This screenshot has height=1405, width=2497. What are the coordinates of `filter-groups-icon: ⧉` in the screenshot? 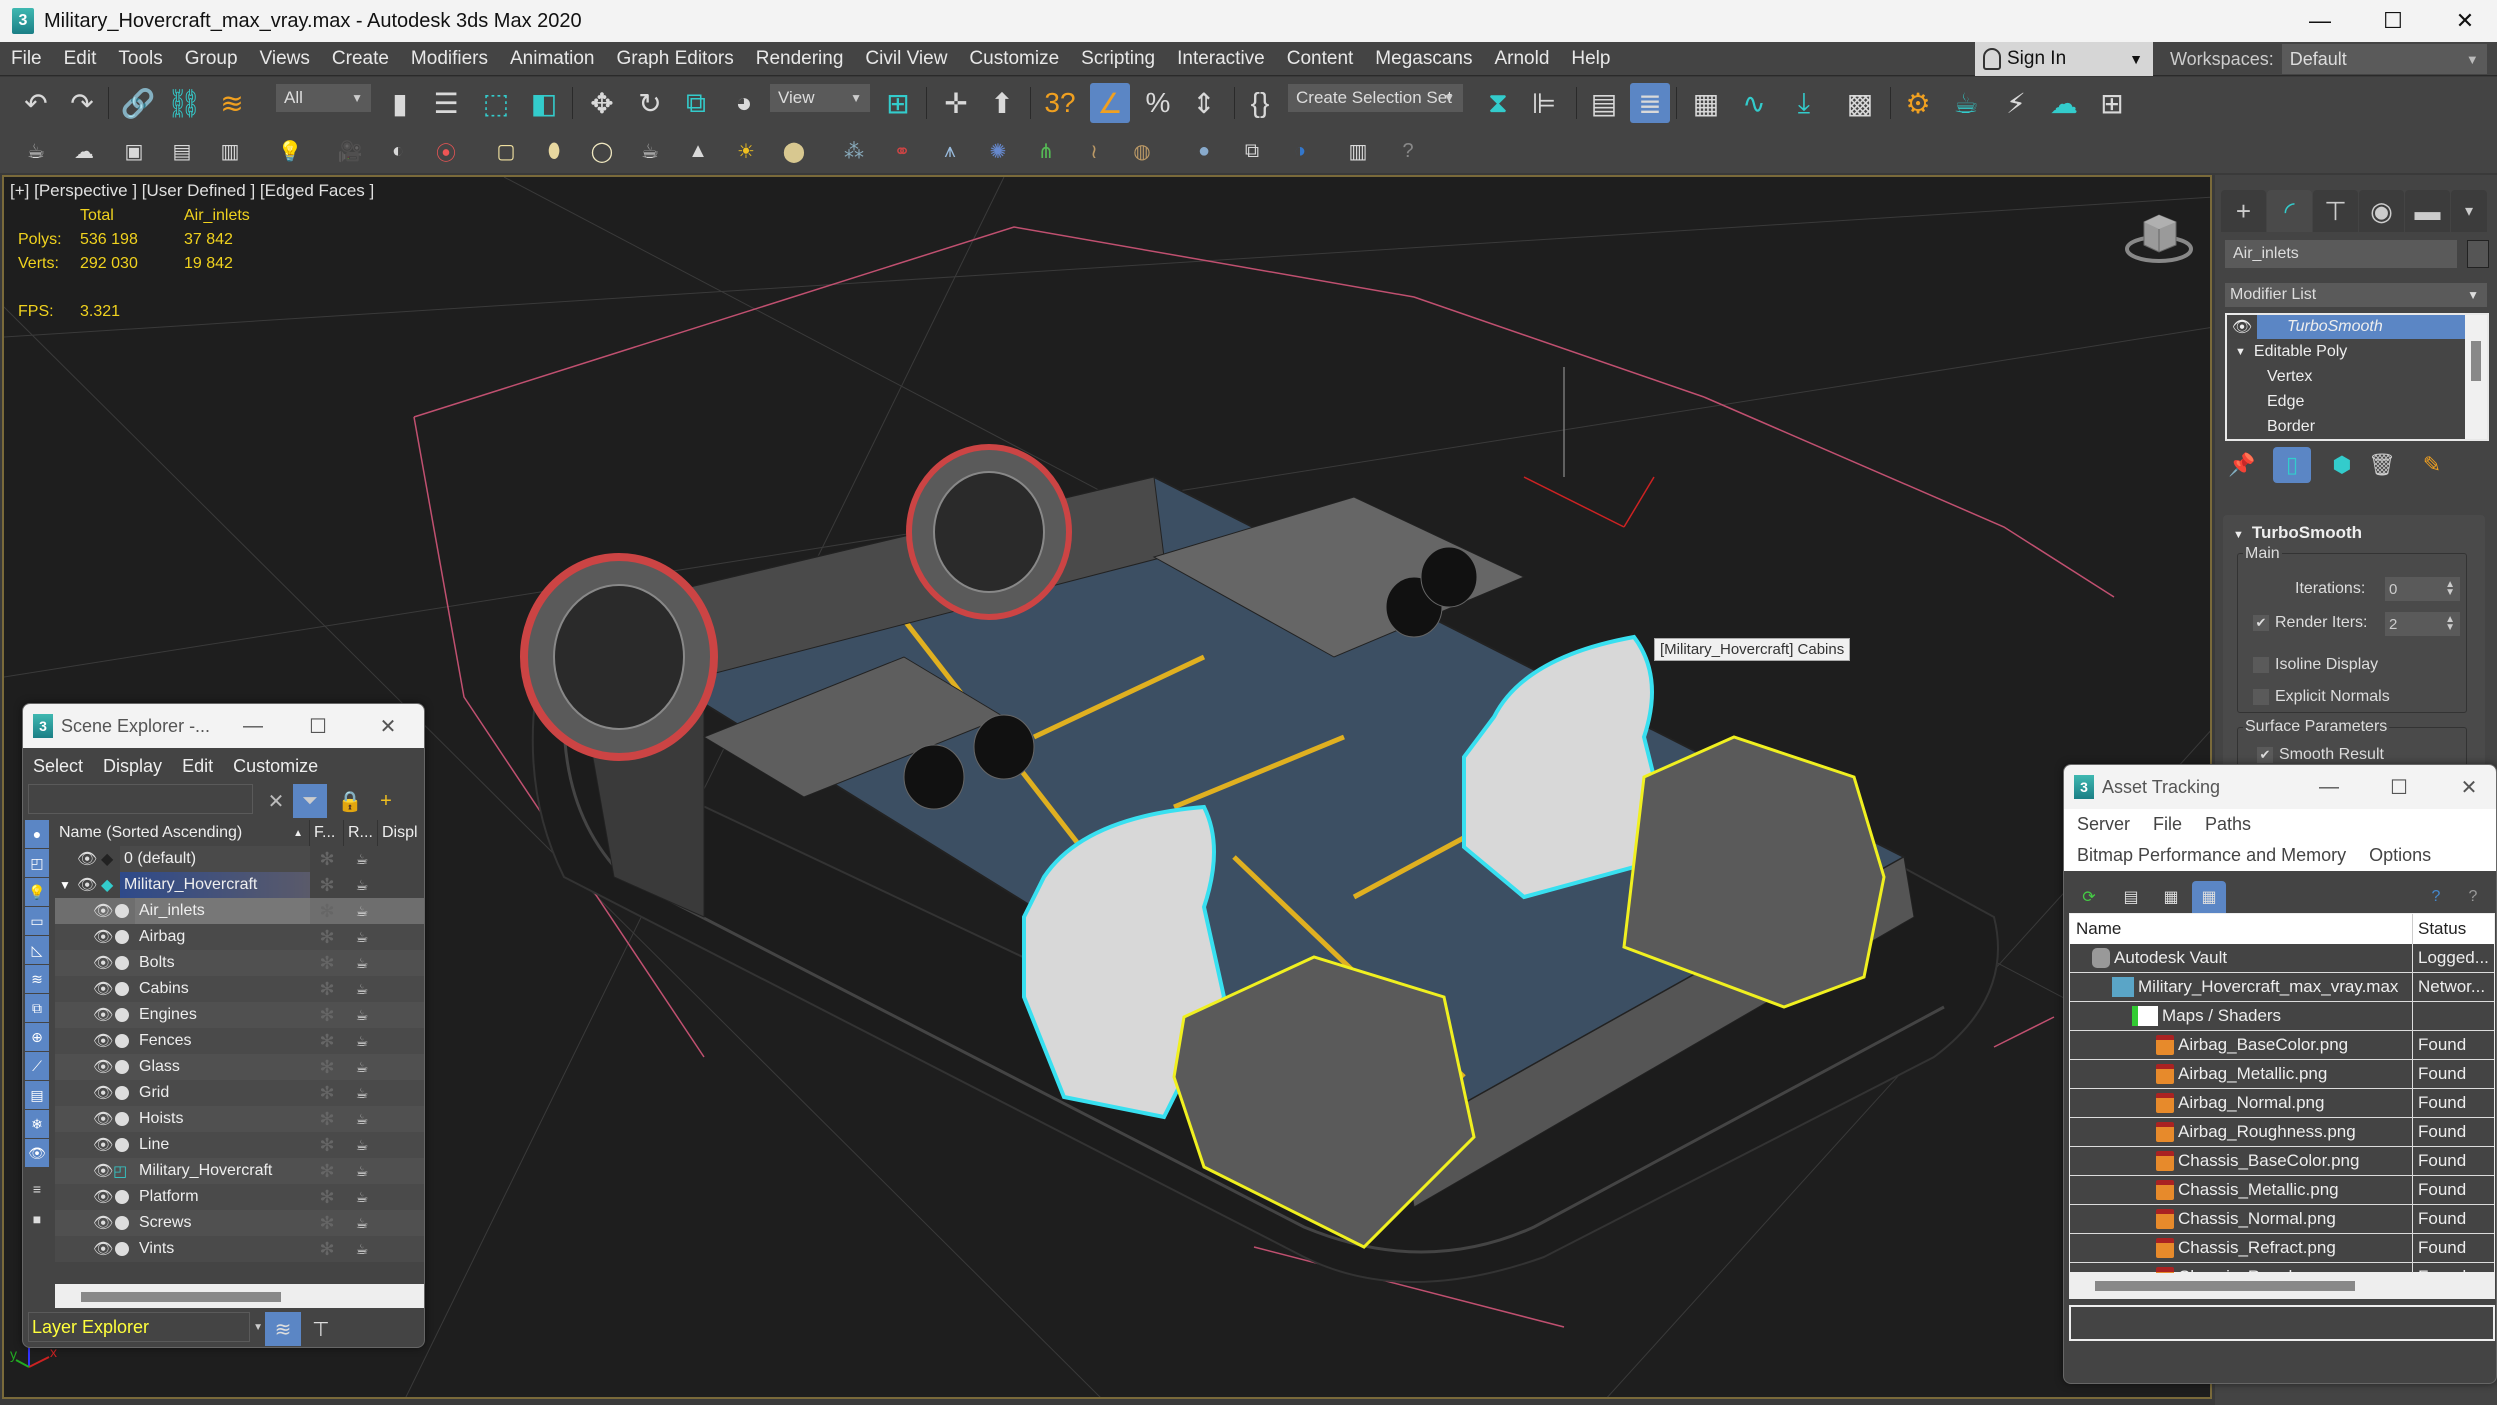 It's located at (37, 1008).